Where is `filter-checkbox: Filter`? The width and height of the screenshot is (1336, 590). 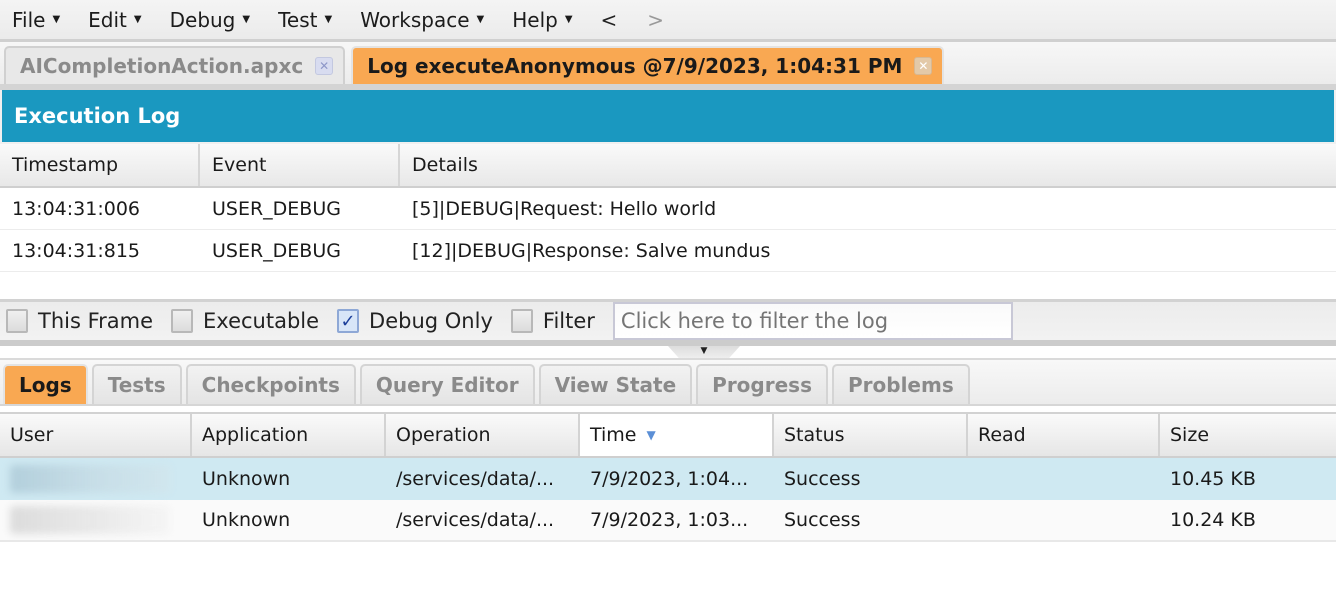 filter-checkbox: Filter is located at coordinates (552, 321).